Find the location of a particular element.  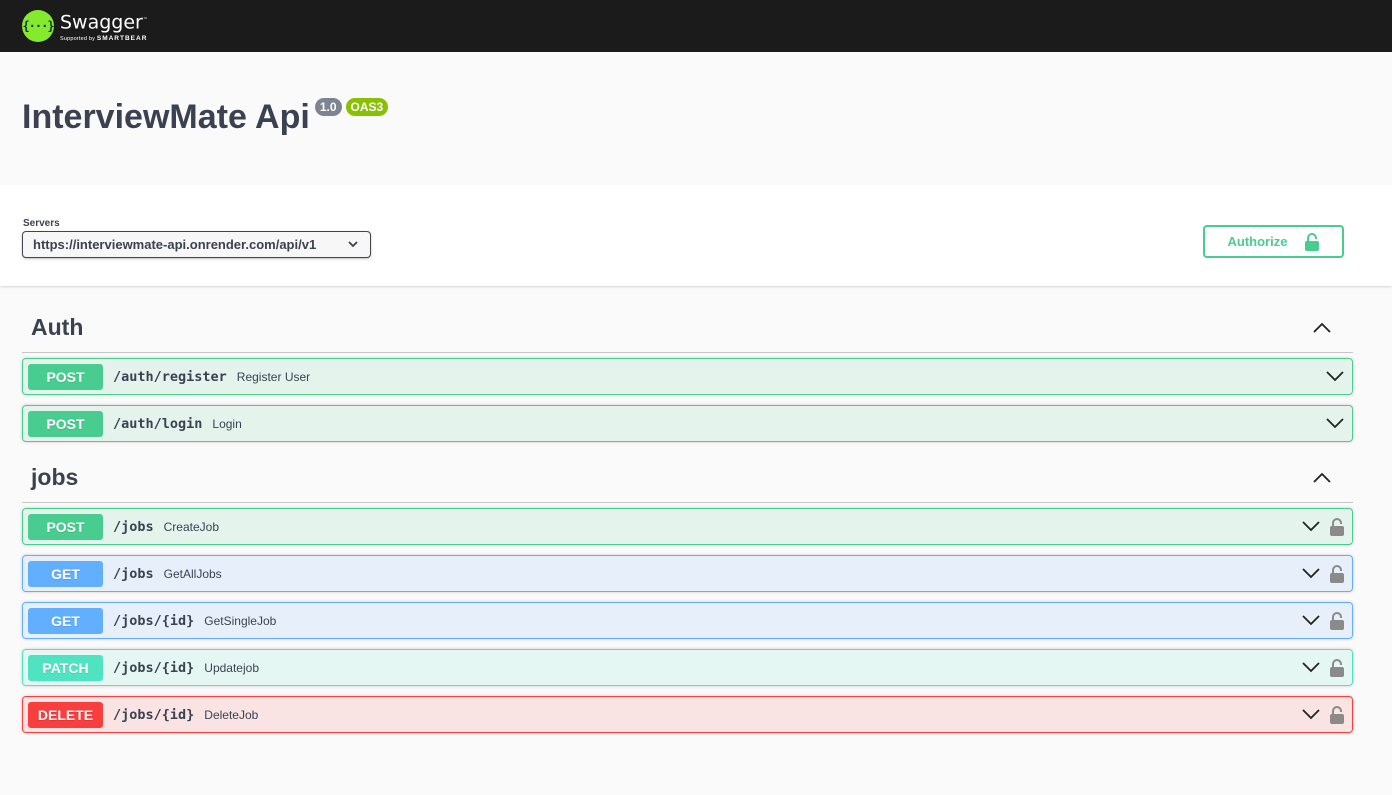

servers-label: Servers is located at coordinates (41, 223).